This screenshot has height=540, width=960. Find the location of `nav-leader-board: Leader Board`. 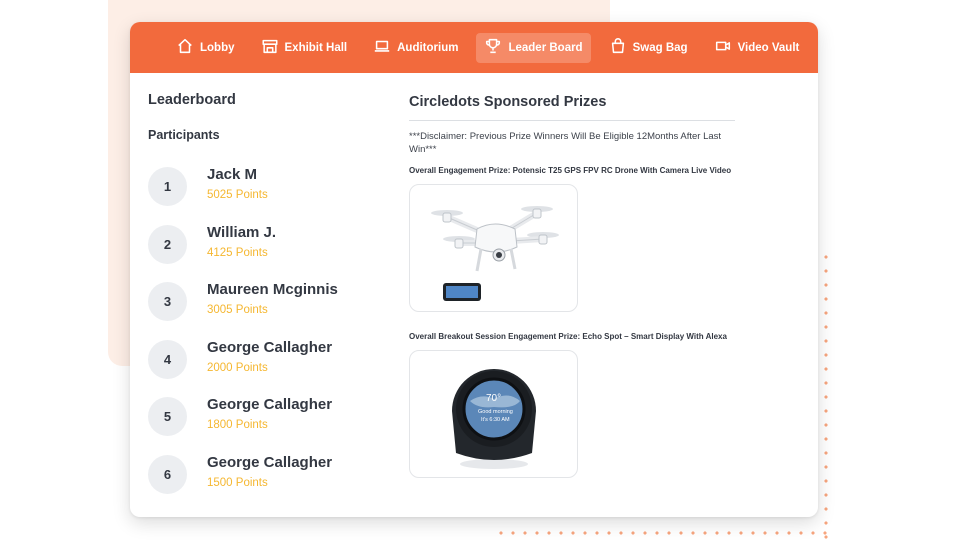

nav-leader-board: Leader Board is located at coordinates (533, 47).